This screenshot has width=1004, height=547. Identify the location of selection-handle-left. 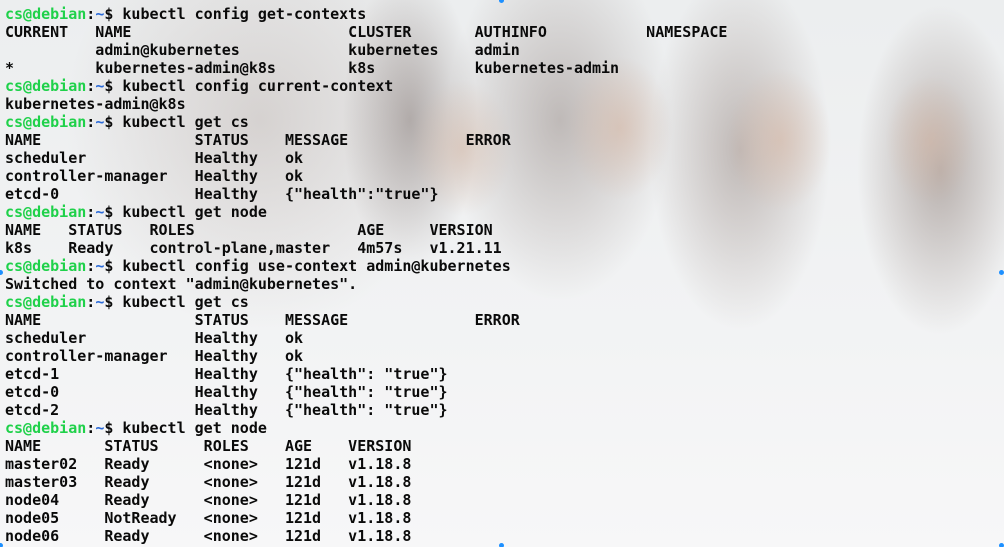
(1, 272).